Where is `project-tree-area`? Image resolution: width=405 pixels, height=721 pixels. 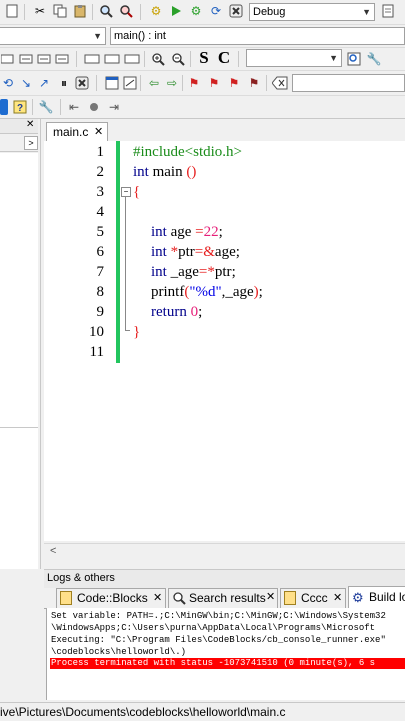
project-tree-area is located at coordinates (19, 361).